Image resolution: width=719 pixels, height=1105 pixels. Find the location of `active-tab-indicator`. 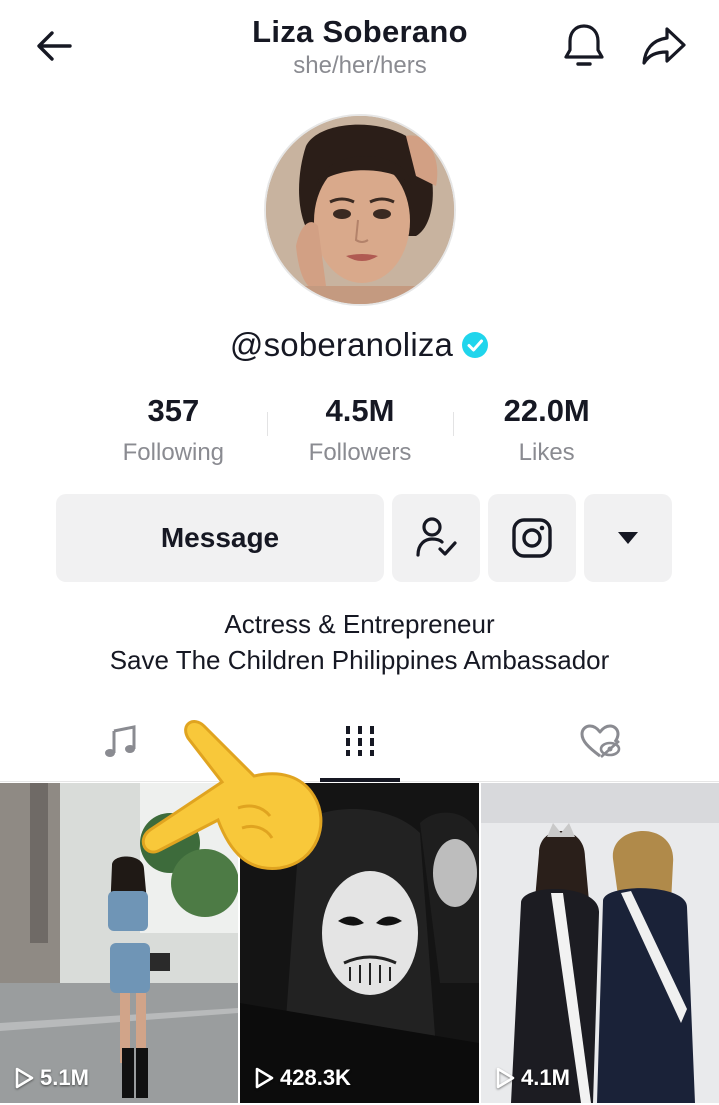

active-tab-indicator is located at coordinates (360, 780).